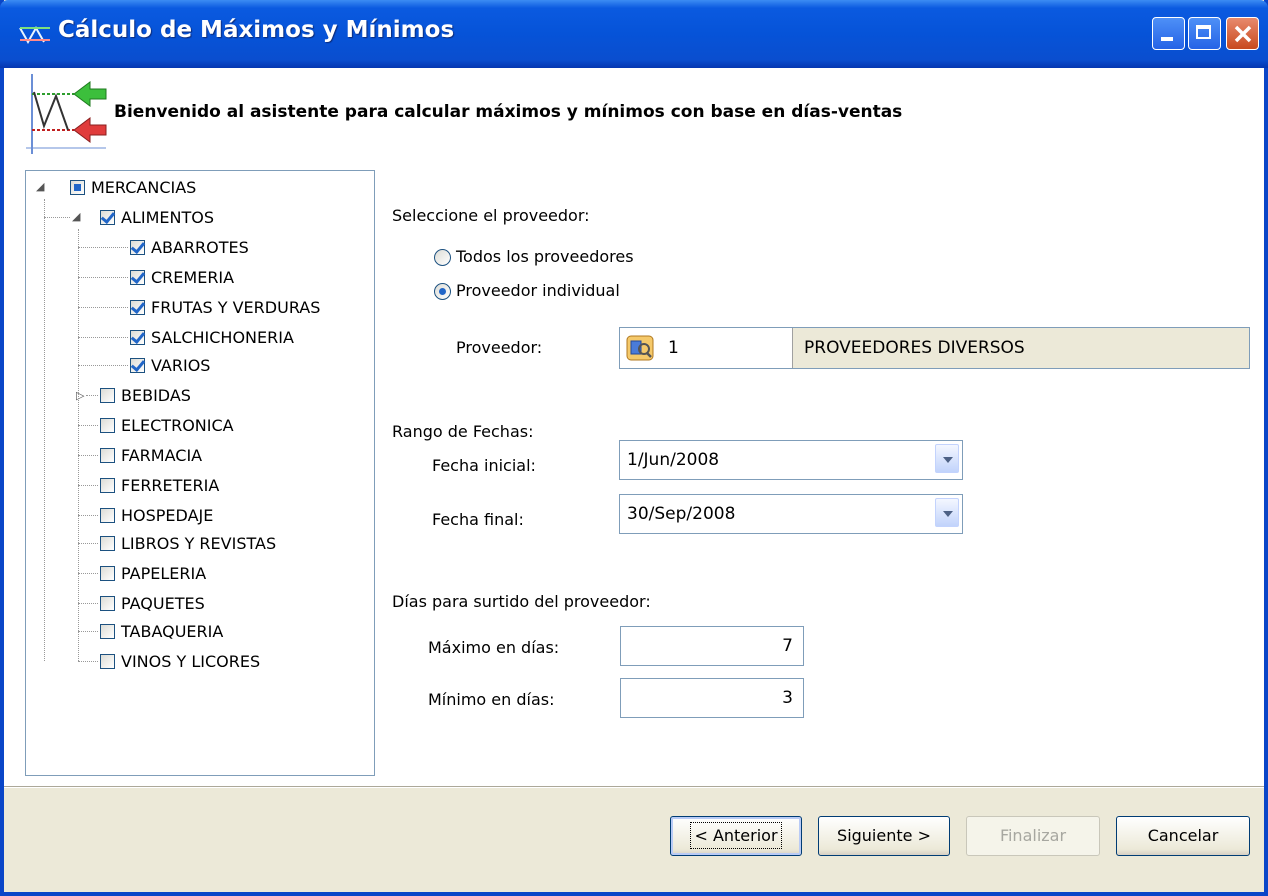 The image size is (1268, 896). What do you see at coordinates (1204, 33) in the screenshot?
I see `maximize-icon` at bounding box center [1204, 33].